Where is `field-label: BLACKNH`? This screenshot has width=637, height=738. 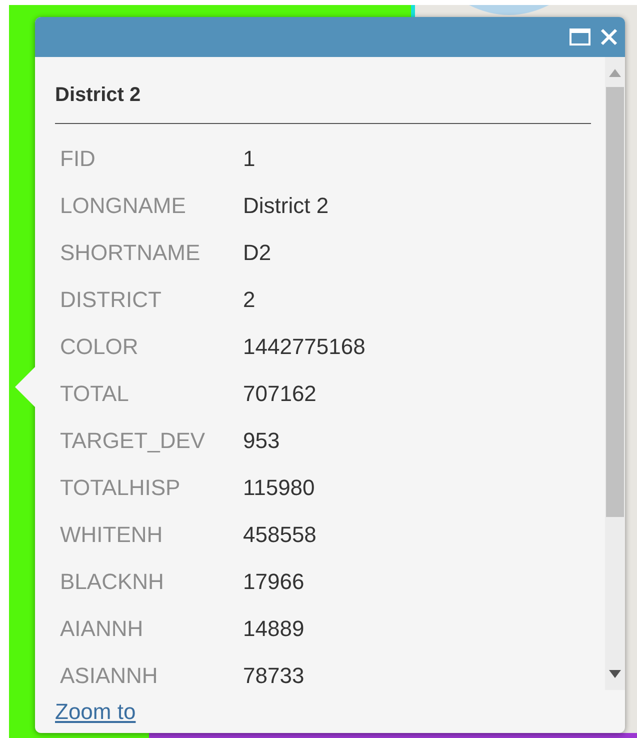 field-label: BLACKNH is located at coordinates (112, 582).